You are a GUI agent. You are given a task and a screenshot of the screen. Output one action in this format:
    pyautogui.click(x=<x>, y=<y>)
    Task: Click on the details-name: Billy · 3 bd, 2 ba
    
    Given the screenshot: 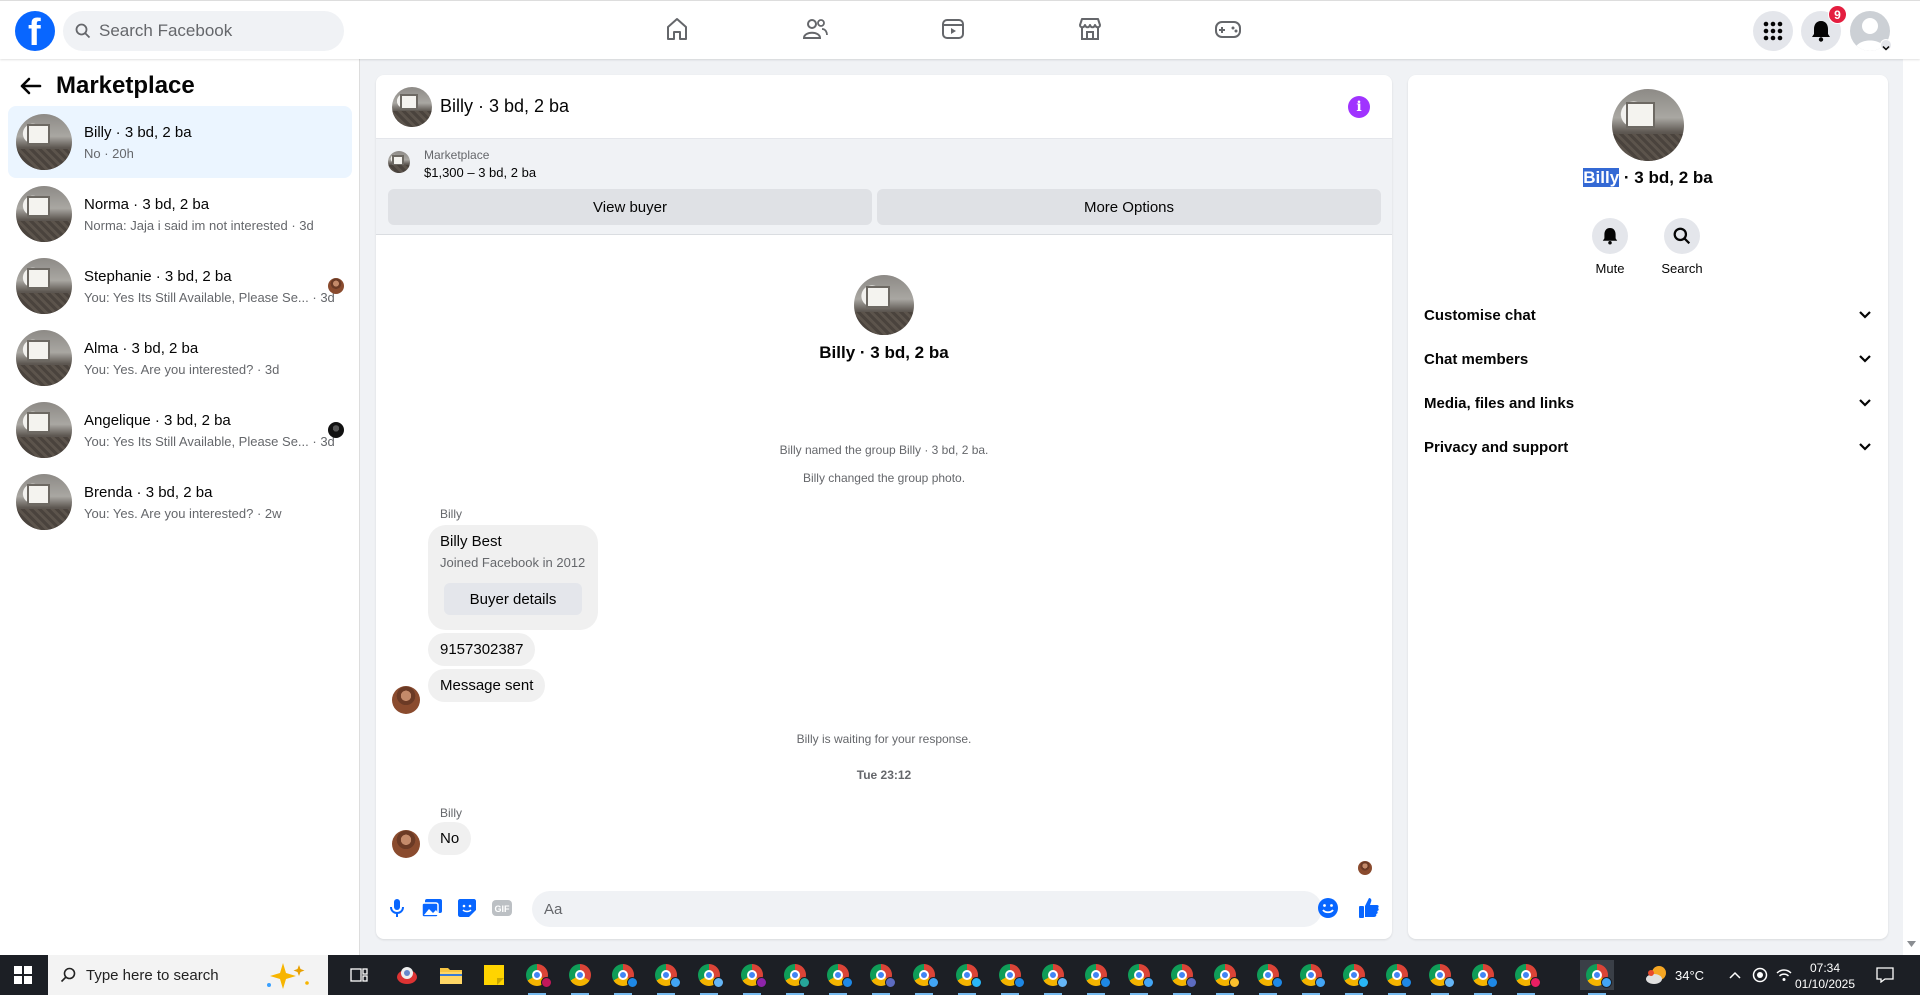 What is the action you would take?
    pyautogui.click(x=1648, y=178)
    